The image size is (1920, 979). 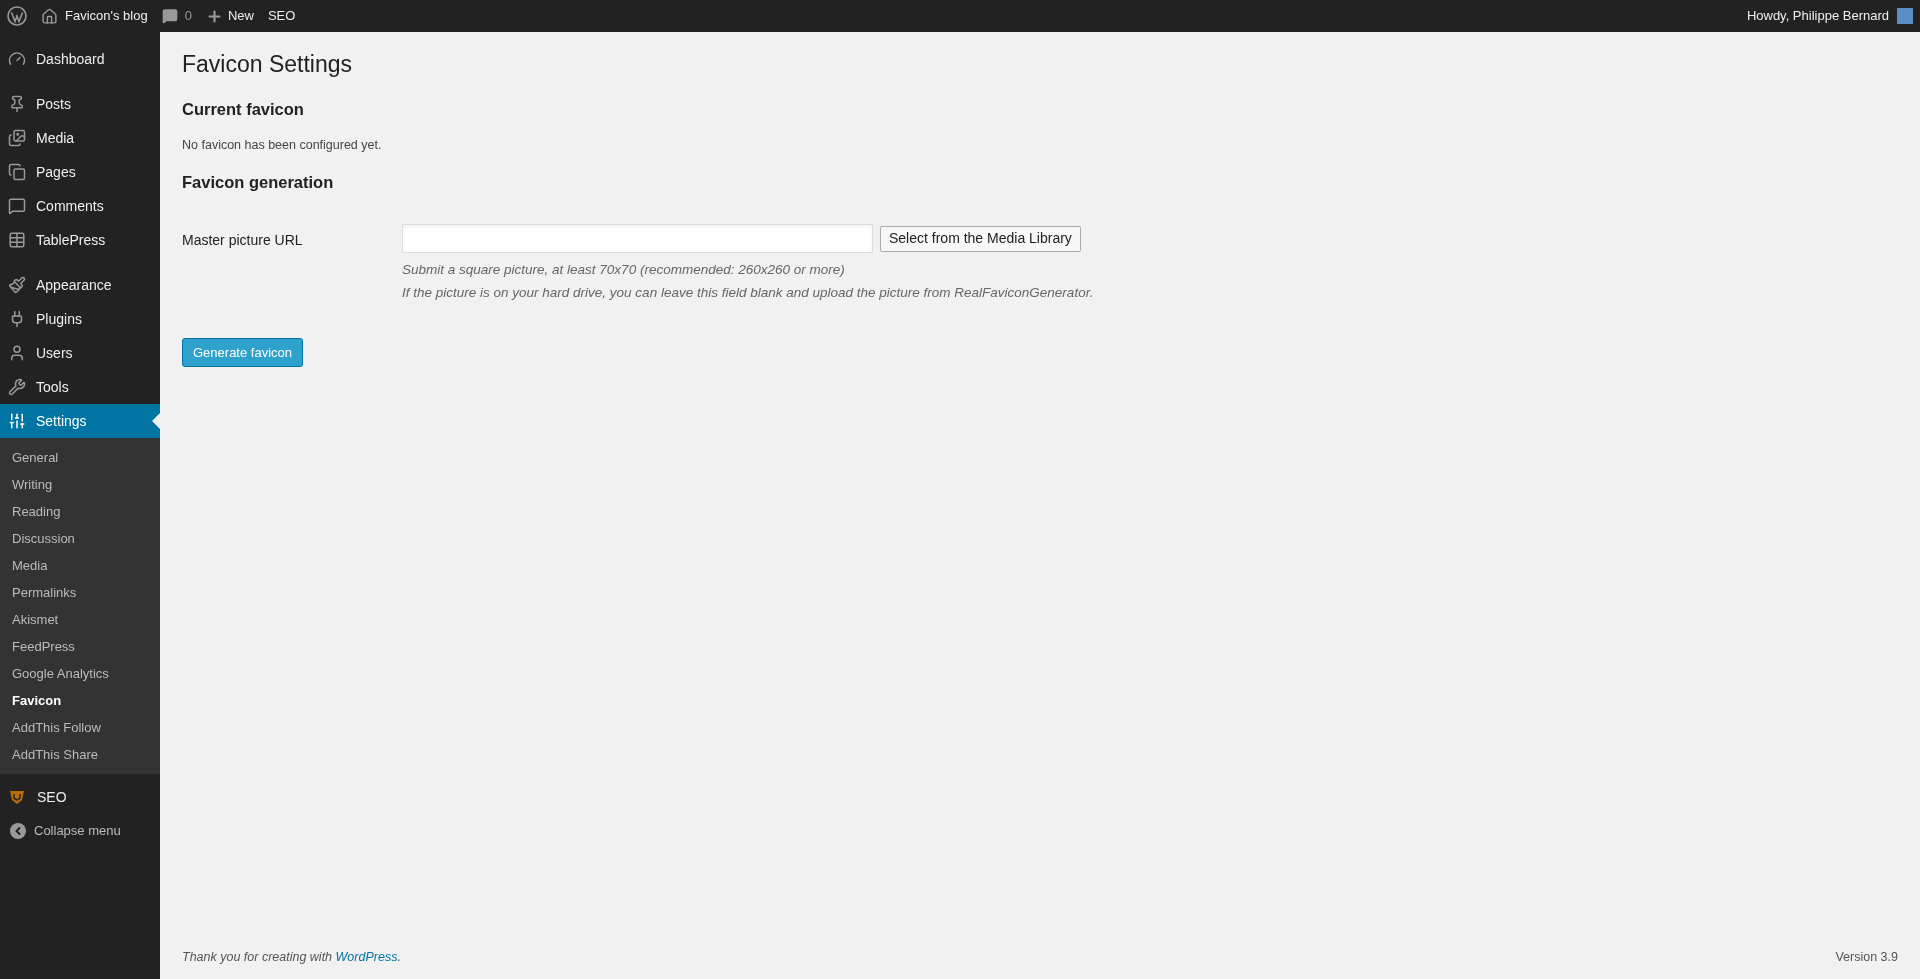 What do you see at coordinates (17, 285) in the screenshot?
I see `paintbrush-icon` at bounding box center [17, 285].